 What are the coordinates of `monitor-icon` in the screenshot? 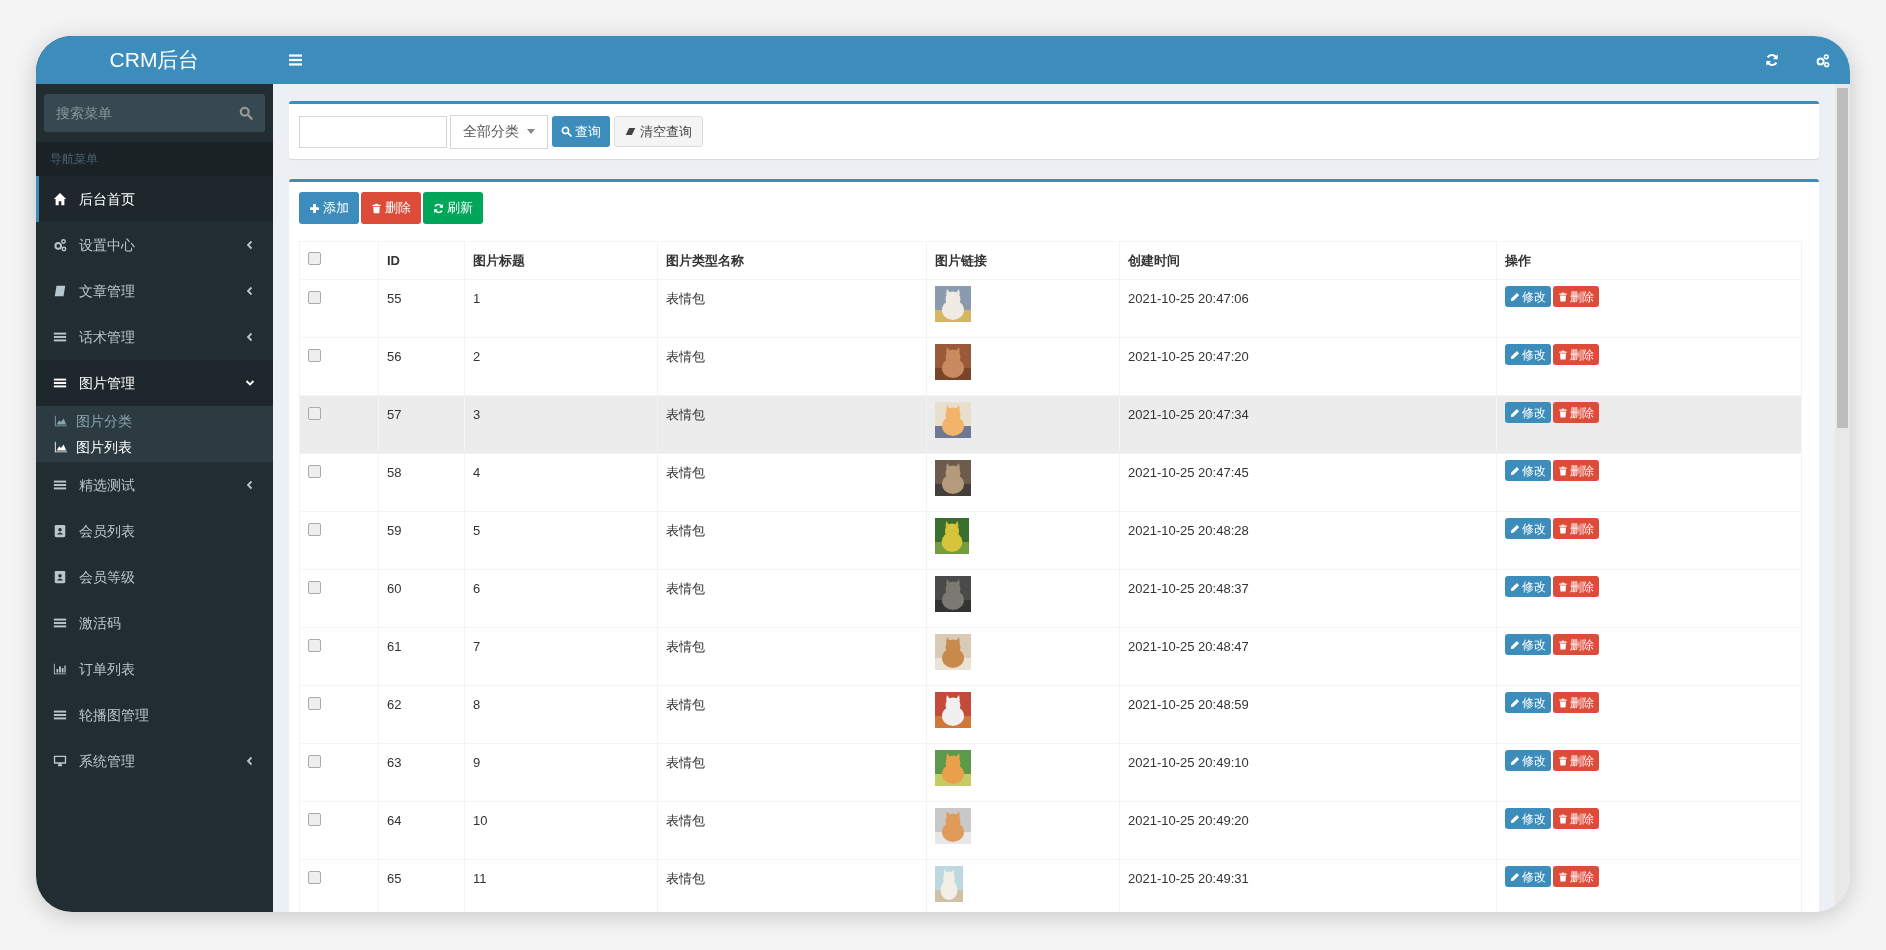 It's located at (60, 761).